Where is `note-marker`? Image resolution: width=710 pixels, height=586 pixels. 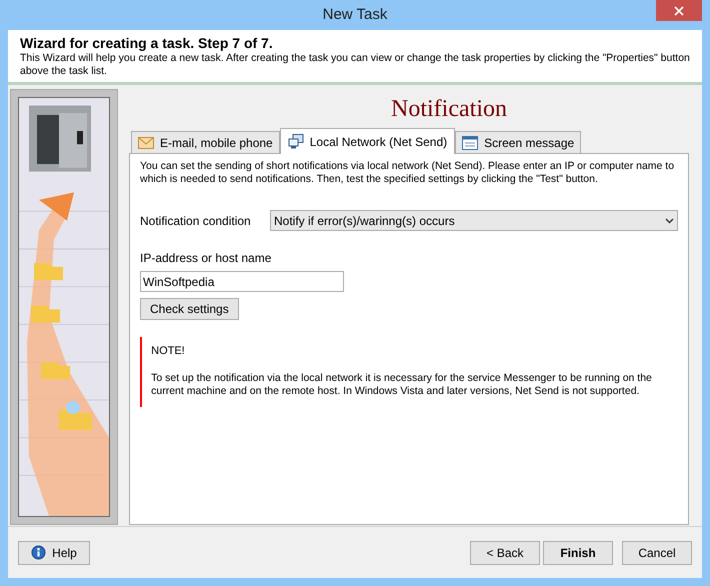
note-marker is located at coordinates (141, 372).